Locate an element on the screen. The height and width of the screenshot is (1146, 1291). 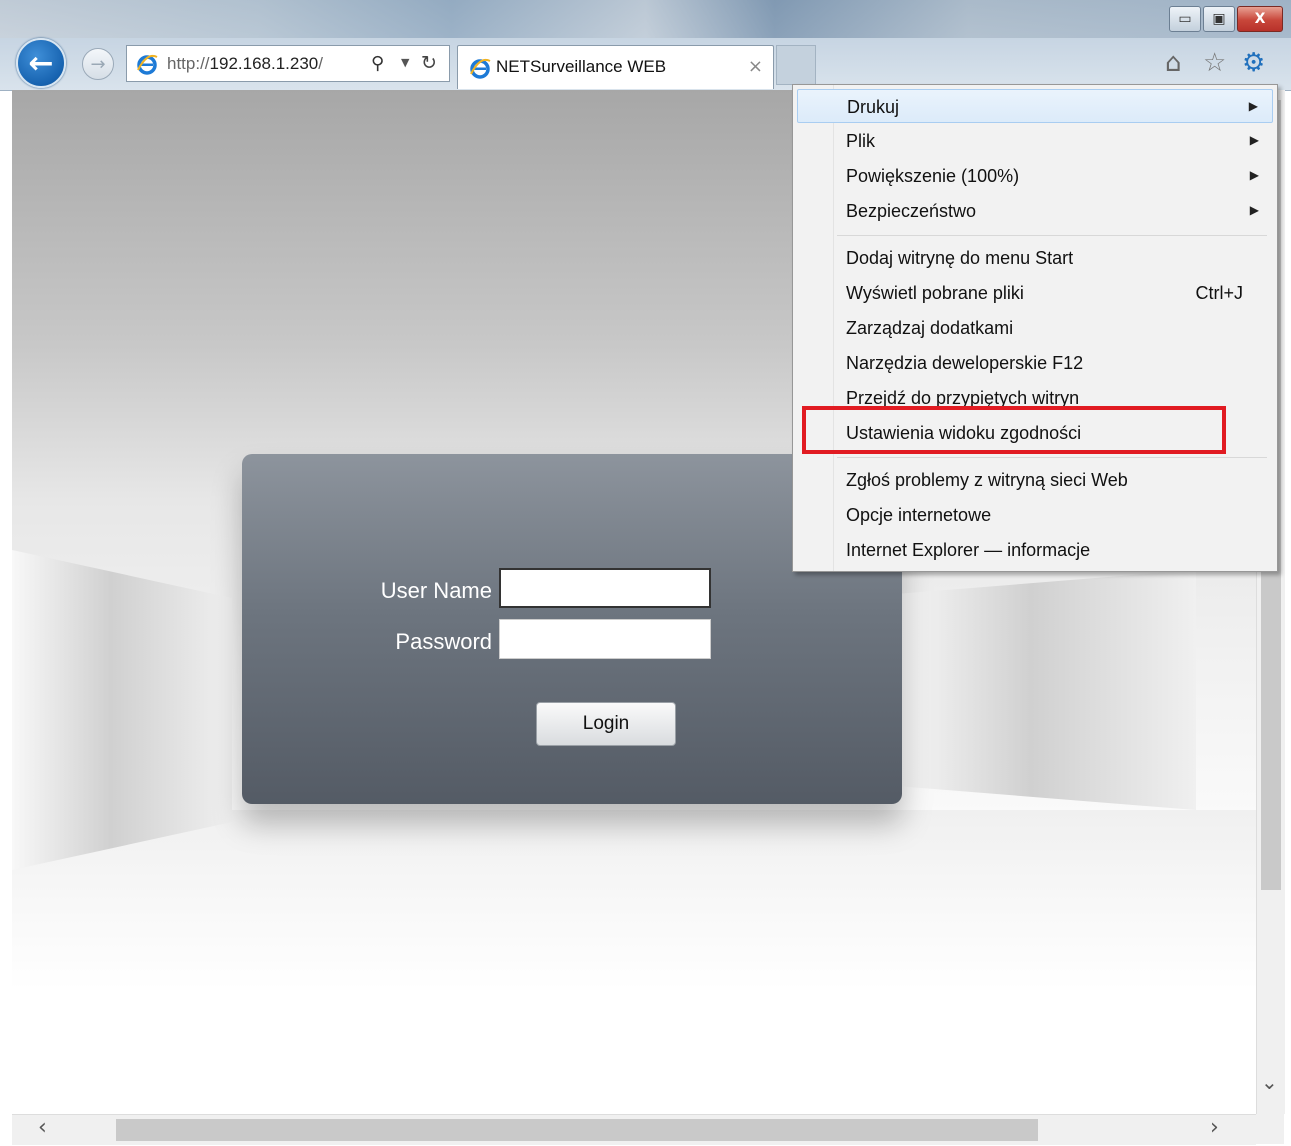
browser-tab: NETSurveillance WEB × is located at coordinates (615, 67).